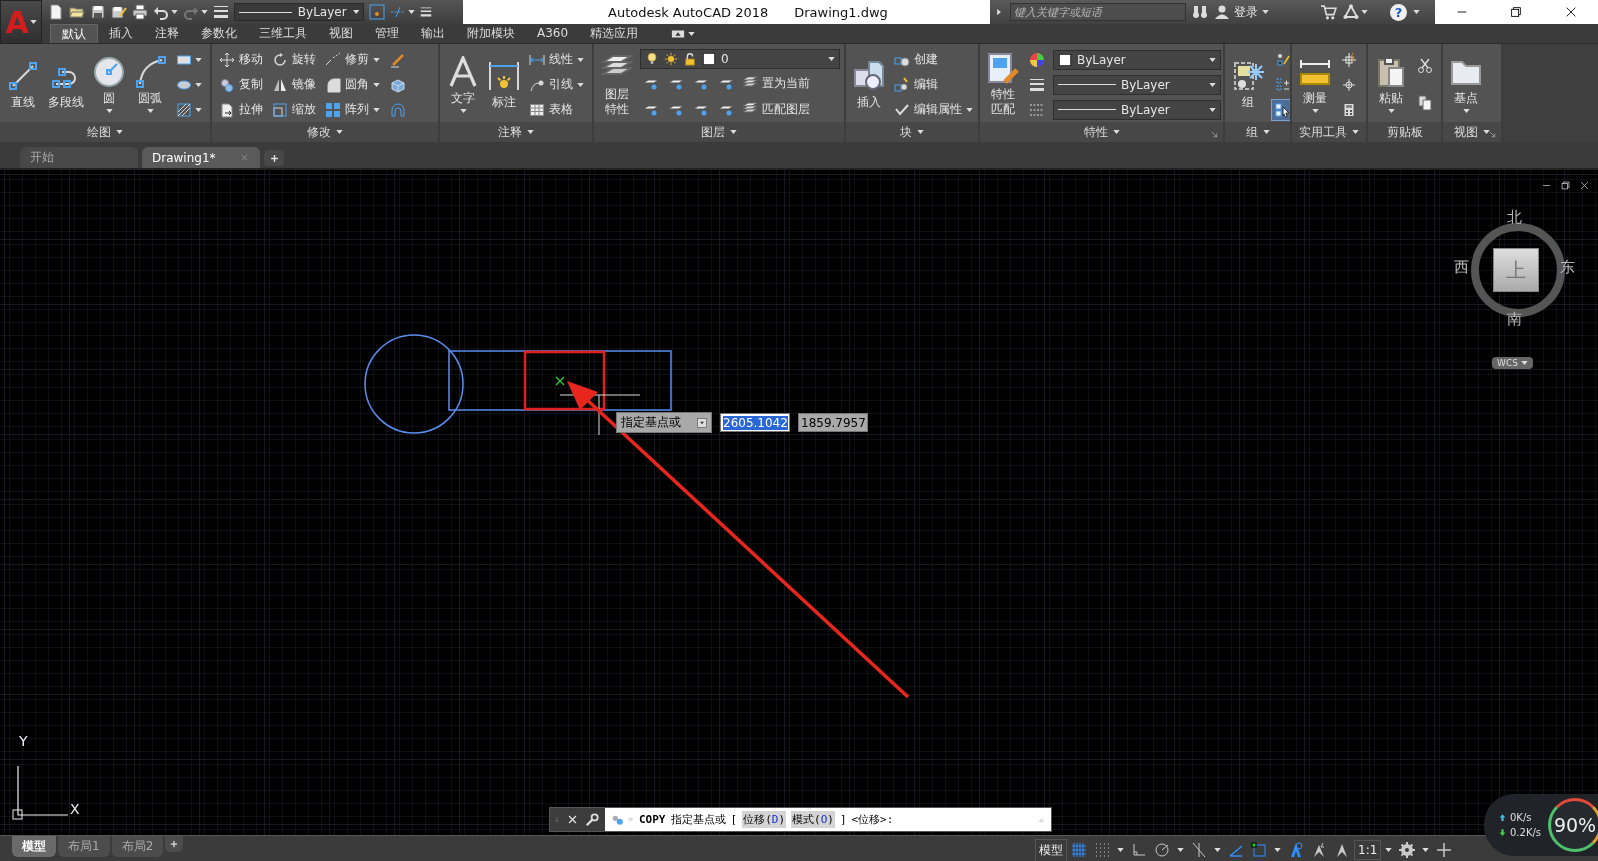 This screenshot has width=1598, height=861. I want to click on axis-label: X, so click(75, 809).